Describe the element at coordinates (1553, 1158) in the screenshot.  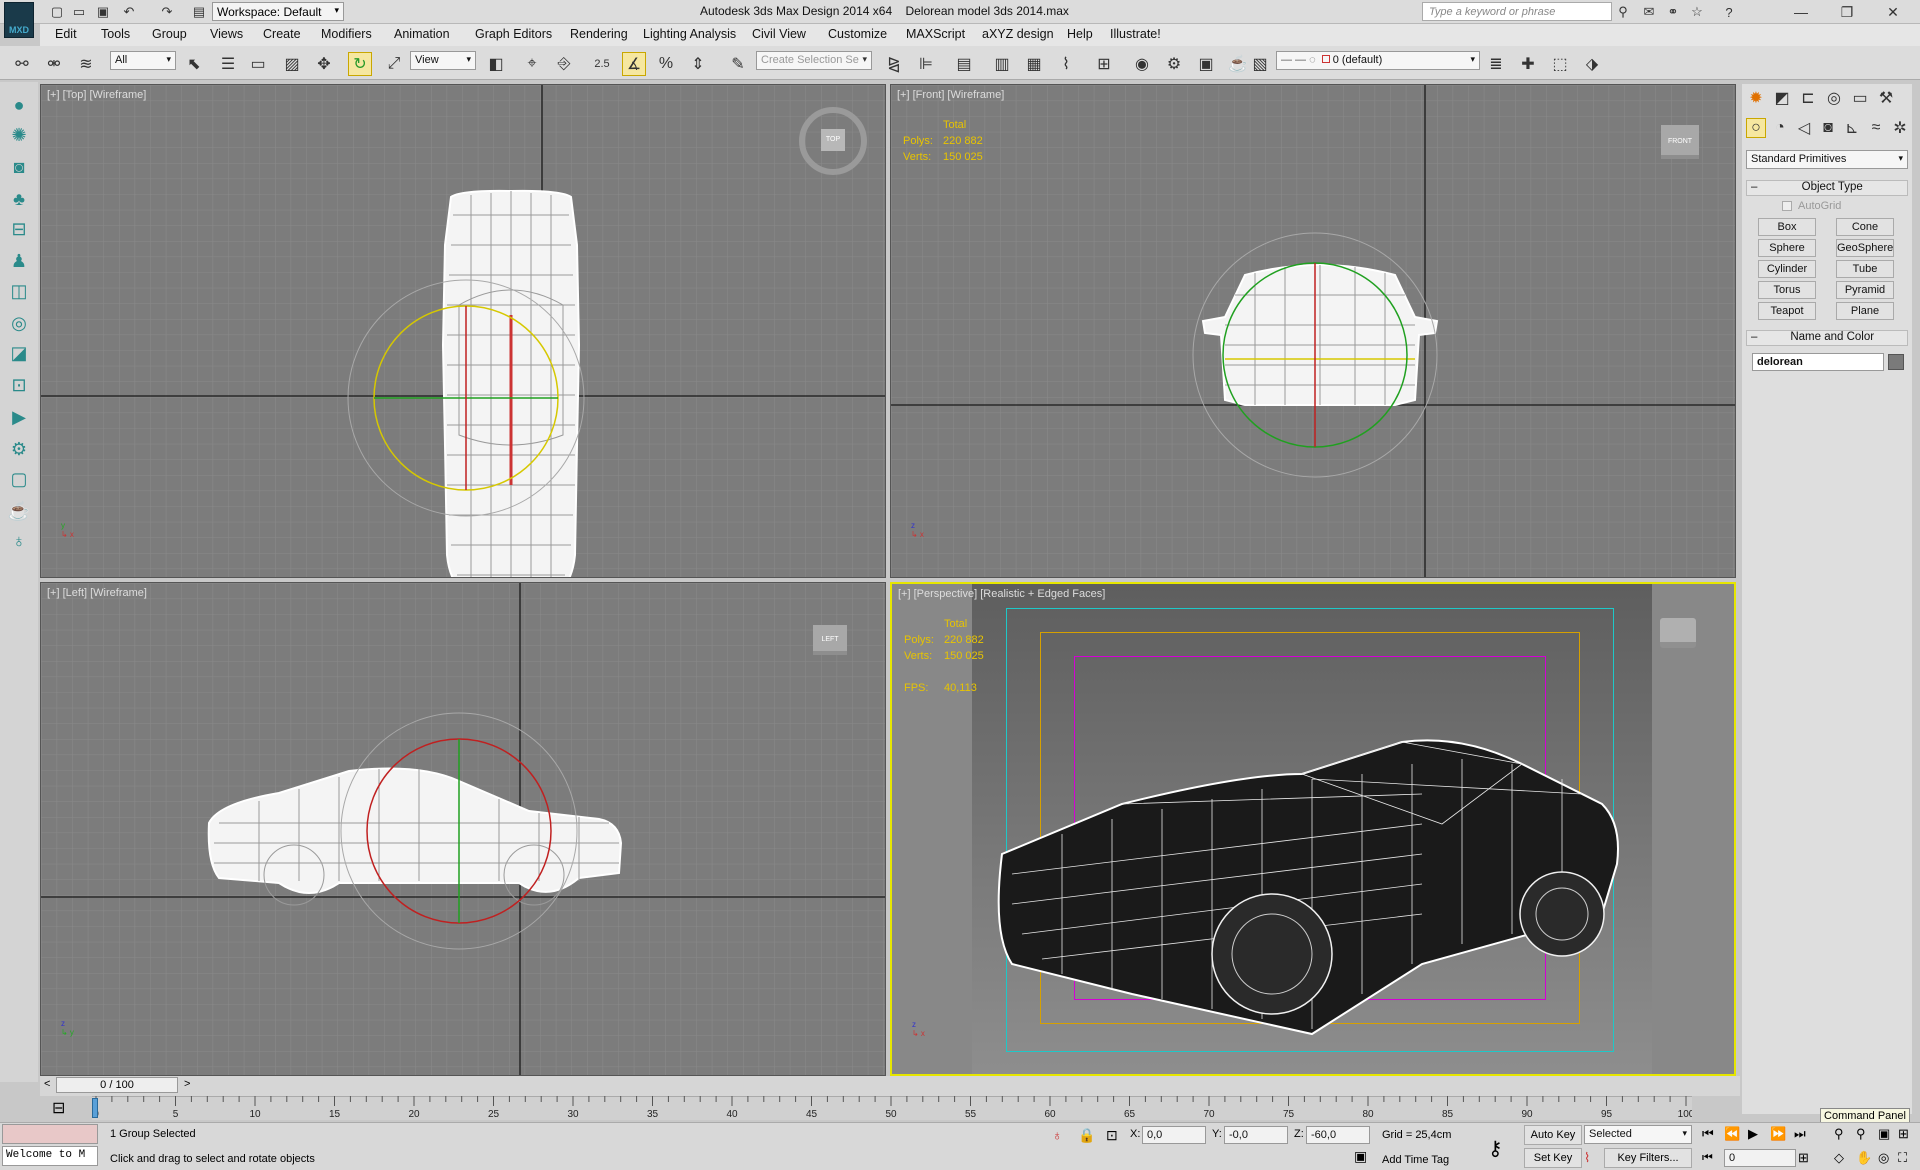
I see `set-key-button: Set Key` at that location.